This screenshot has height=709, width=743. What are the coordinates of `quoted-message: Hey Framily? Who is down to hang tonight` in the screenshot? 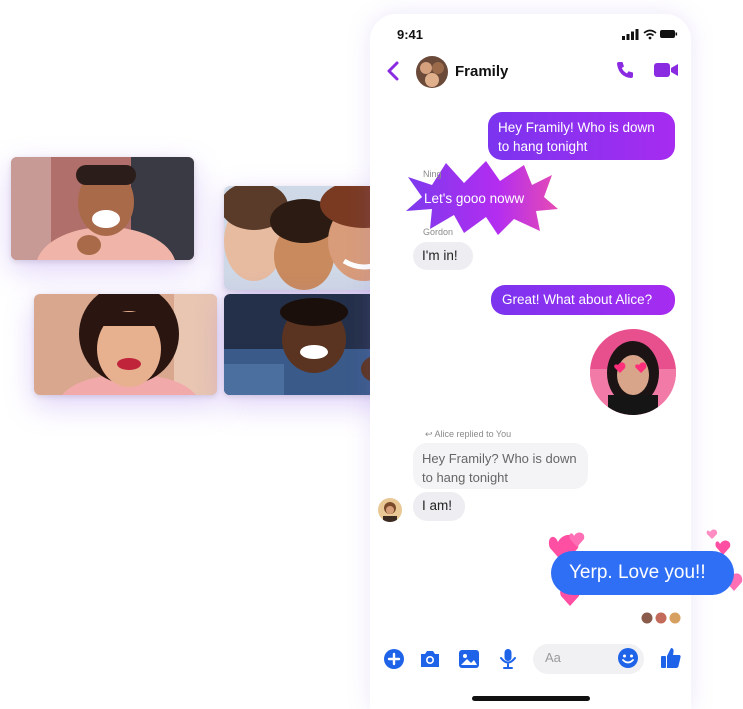 It's located at (500, 466).